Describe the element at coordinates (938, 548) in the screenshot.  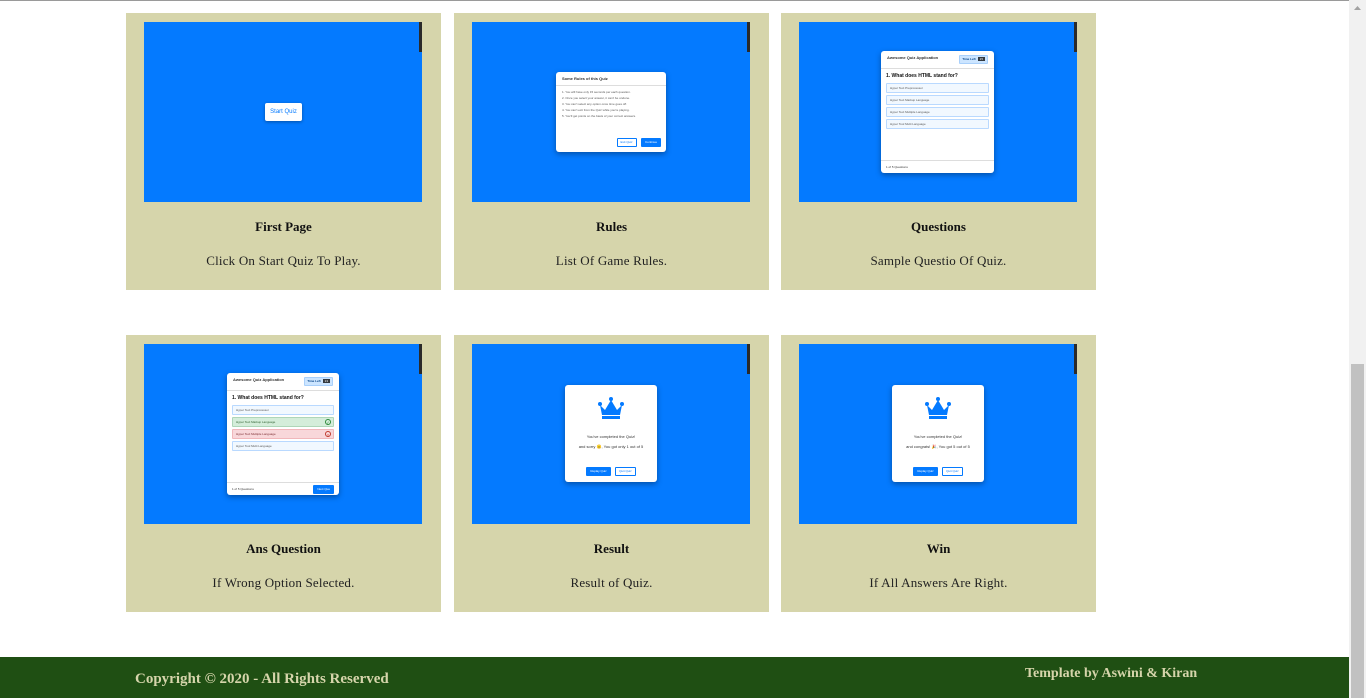
I see `card-title: Win` at that location.